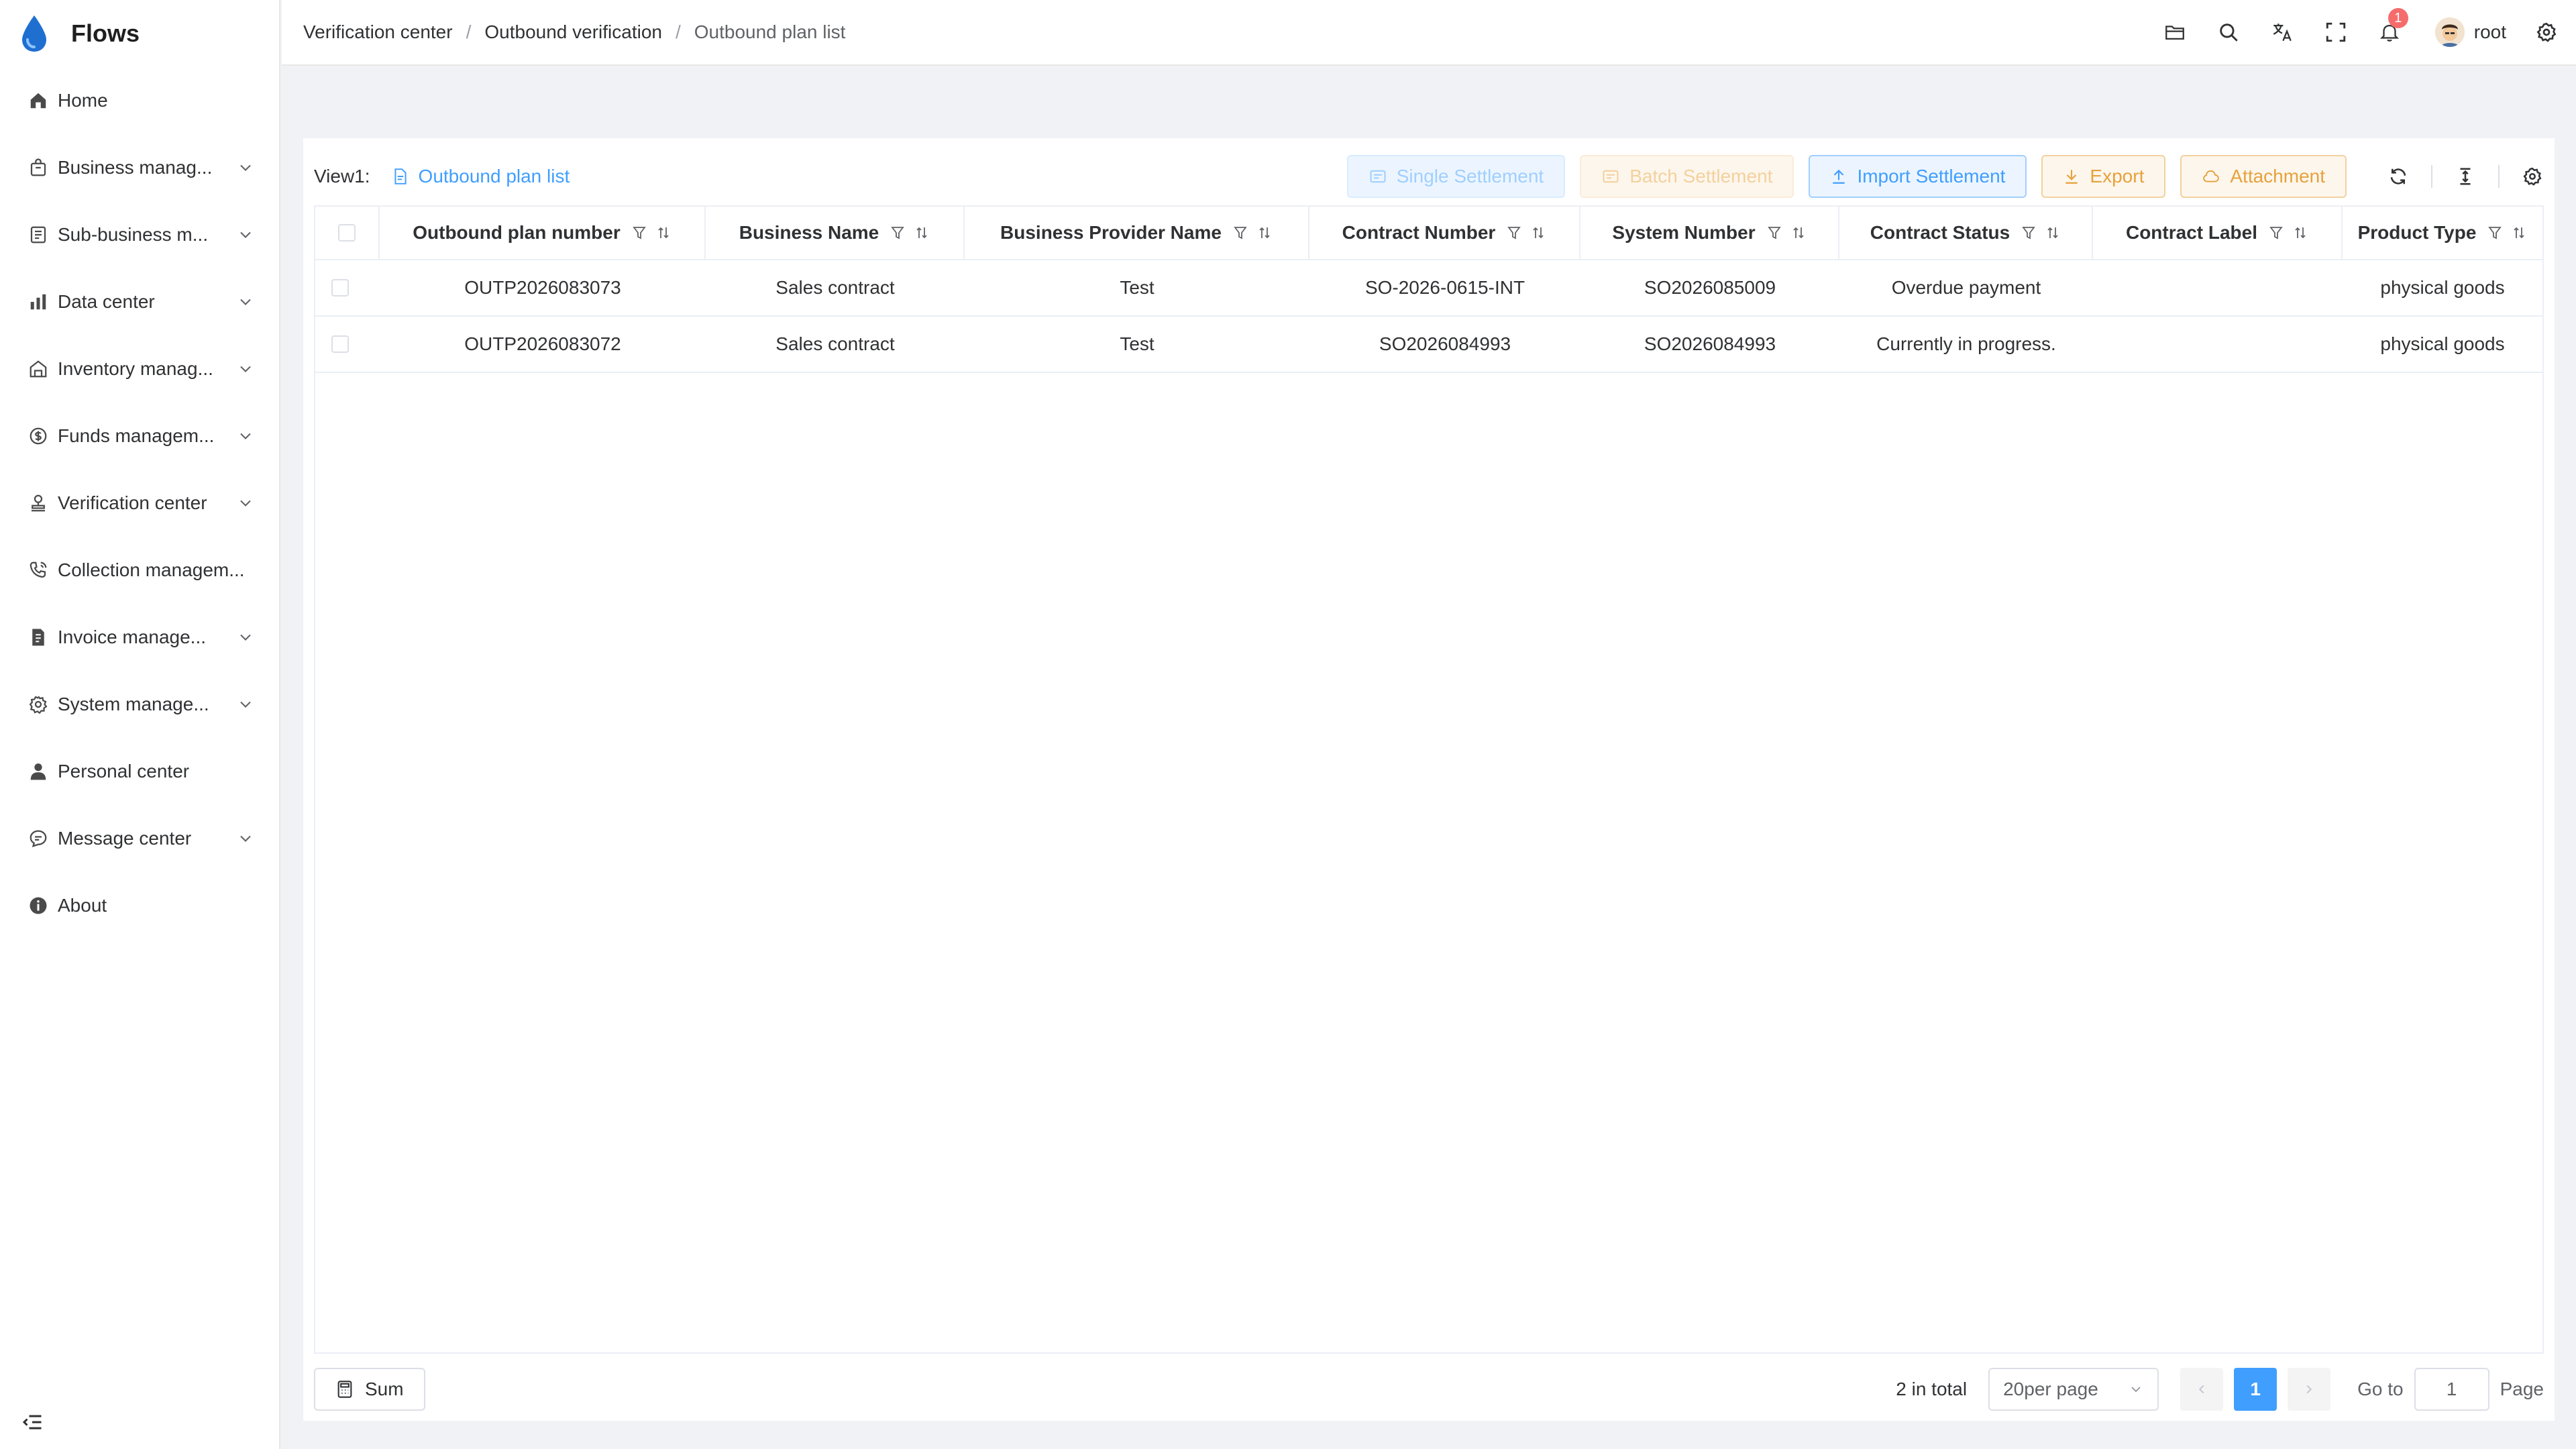 The width and height of the screenshot is (2576, 1449). What do you see at coordinates (2431, 176) in the screenshot?
I see `divider` at bounding box center [2431, 176].